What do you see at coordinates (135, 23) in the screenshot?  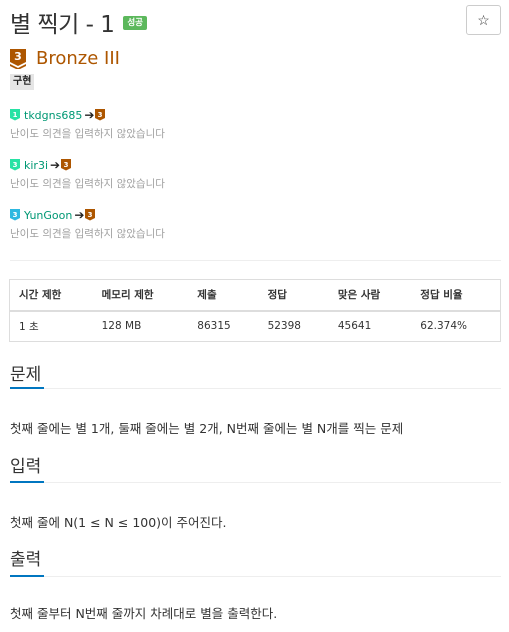 I see `result-badge: 성공` at bounding box center [135, 23].